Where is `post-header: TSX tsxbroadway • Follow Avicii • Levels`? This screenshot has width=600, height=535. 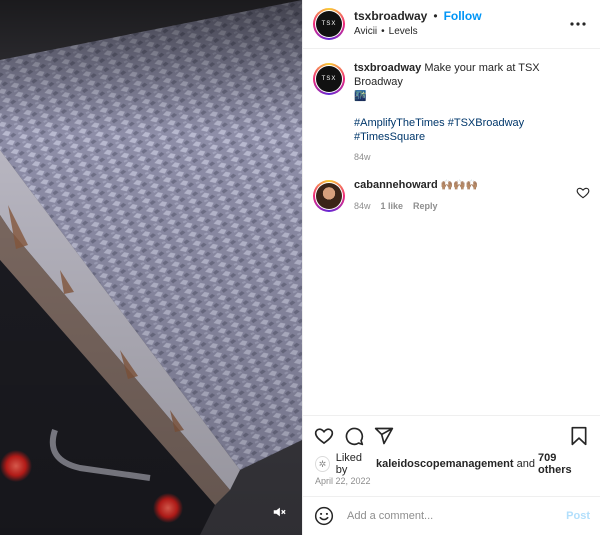 post-header: TSX tsxbroadway • Follow Avicii • Levels is located at coordinates (451, 24).